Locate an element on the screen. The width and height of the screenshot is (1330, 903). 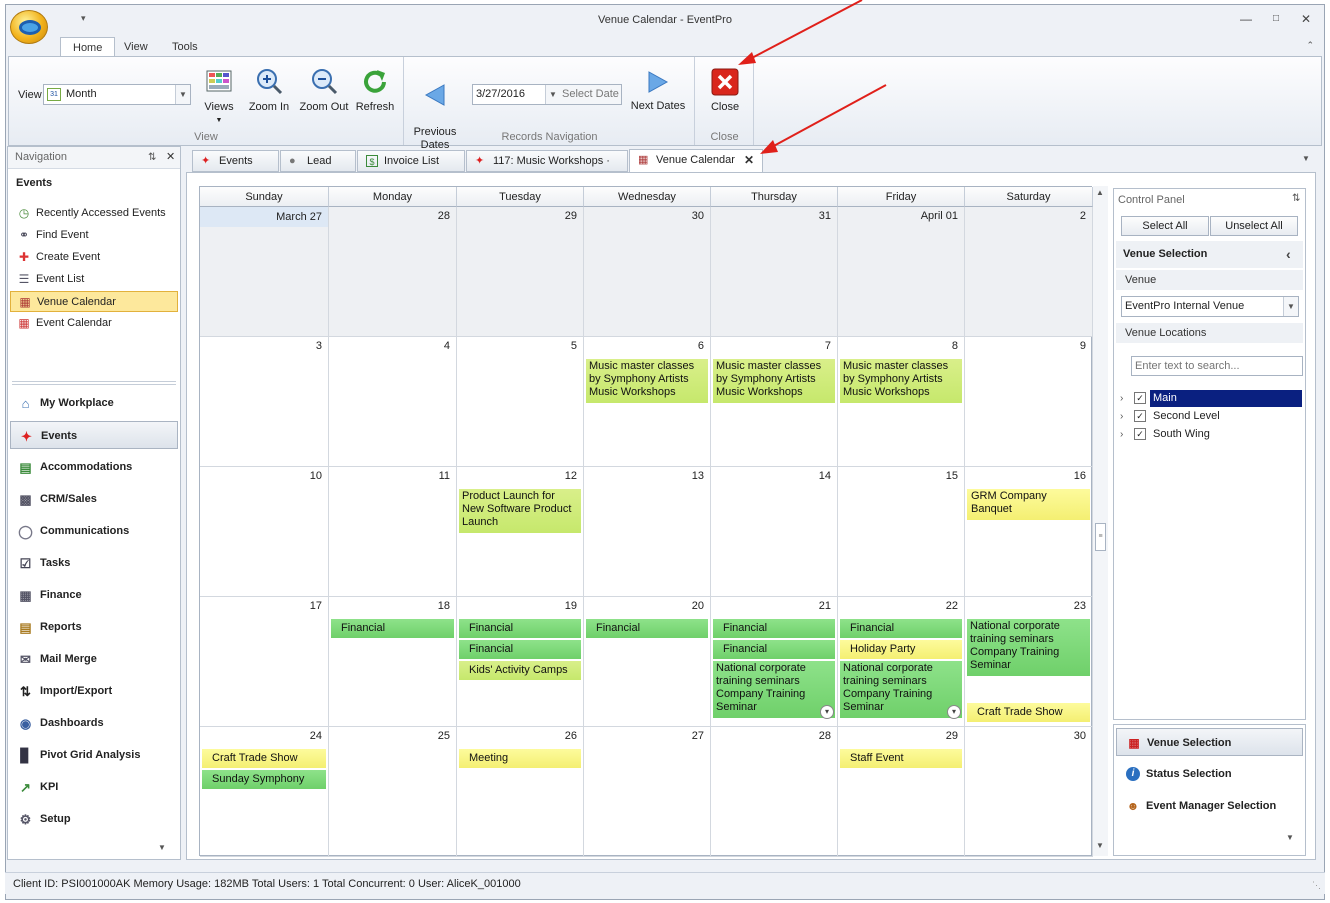
calendar-day-cell: 24 is located at coordinates (264, 792).